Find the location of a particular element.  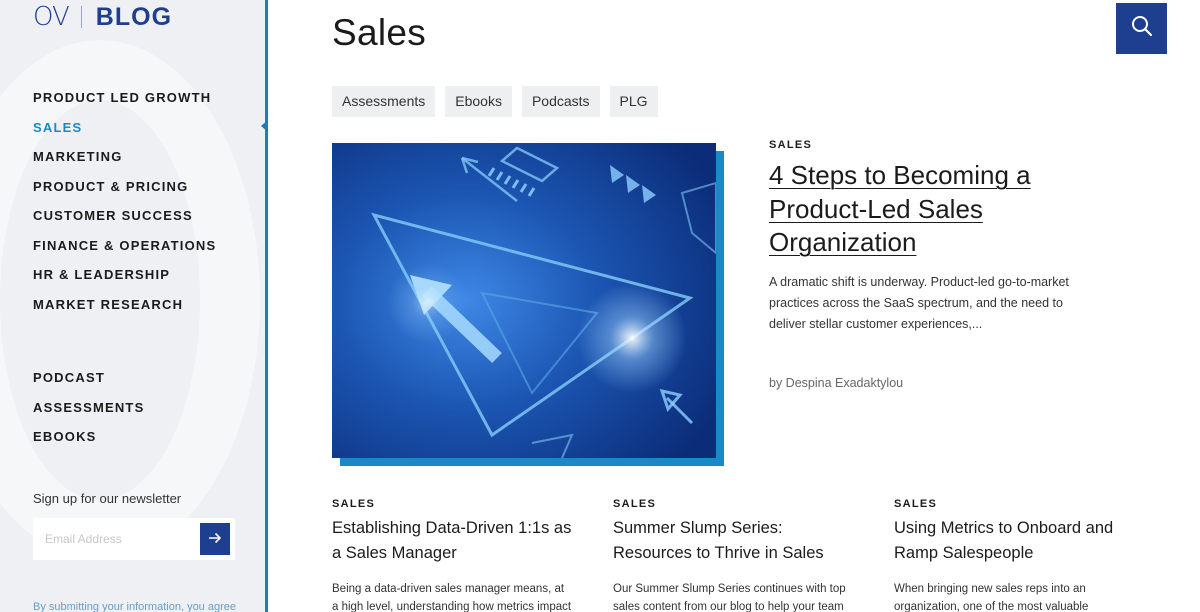

resource-nav: PODCAST ASSESSMENTS EBOOKS is located at coordinates (88, 412).